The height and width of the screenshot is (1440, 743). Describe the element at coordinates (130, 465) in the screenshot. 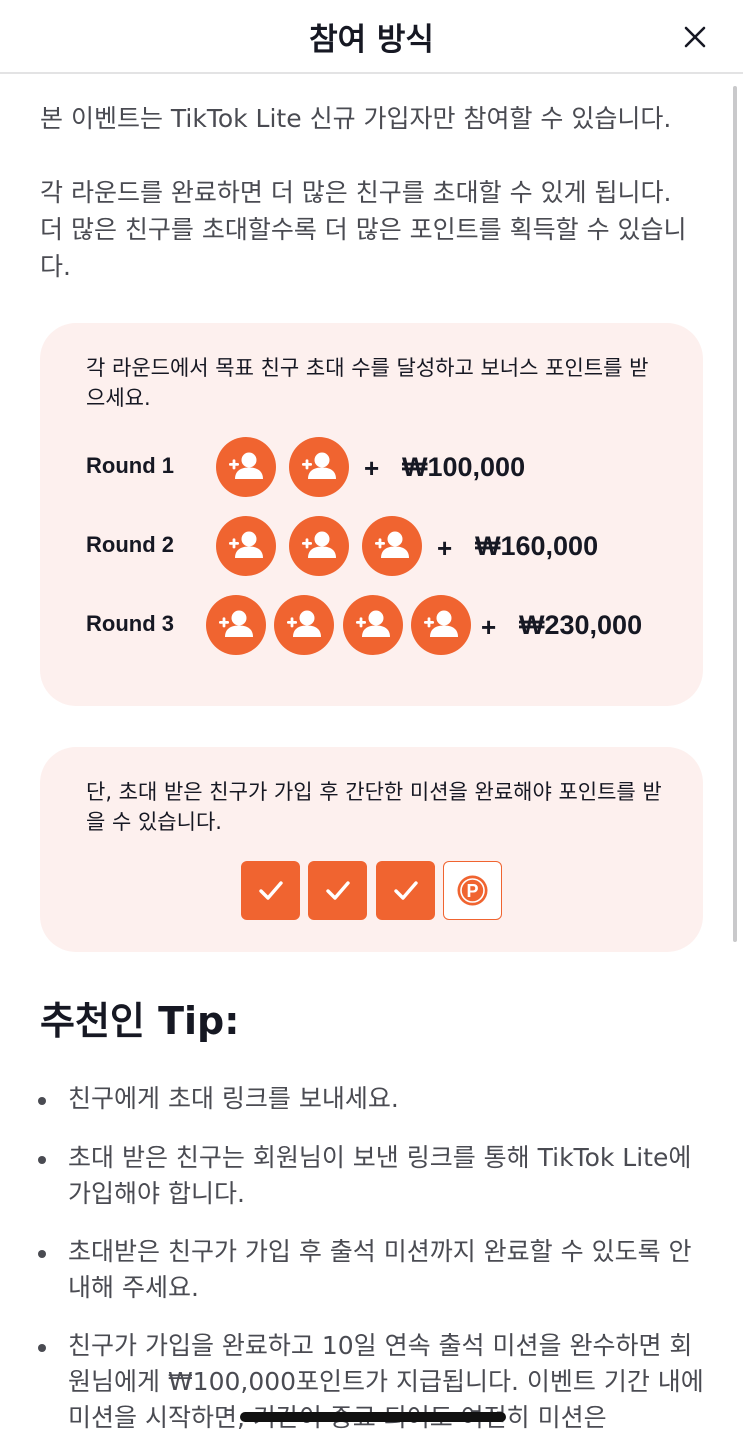

I see `round-1-label: Round 1` at that location.